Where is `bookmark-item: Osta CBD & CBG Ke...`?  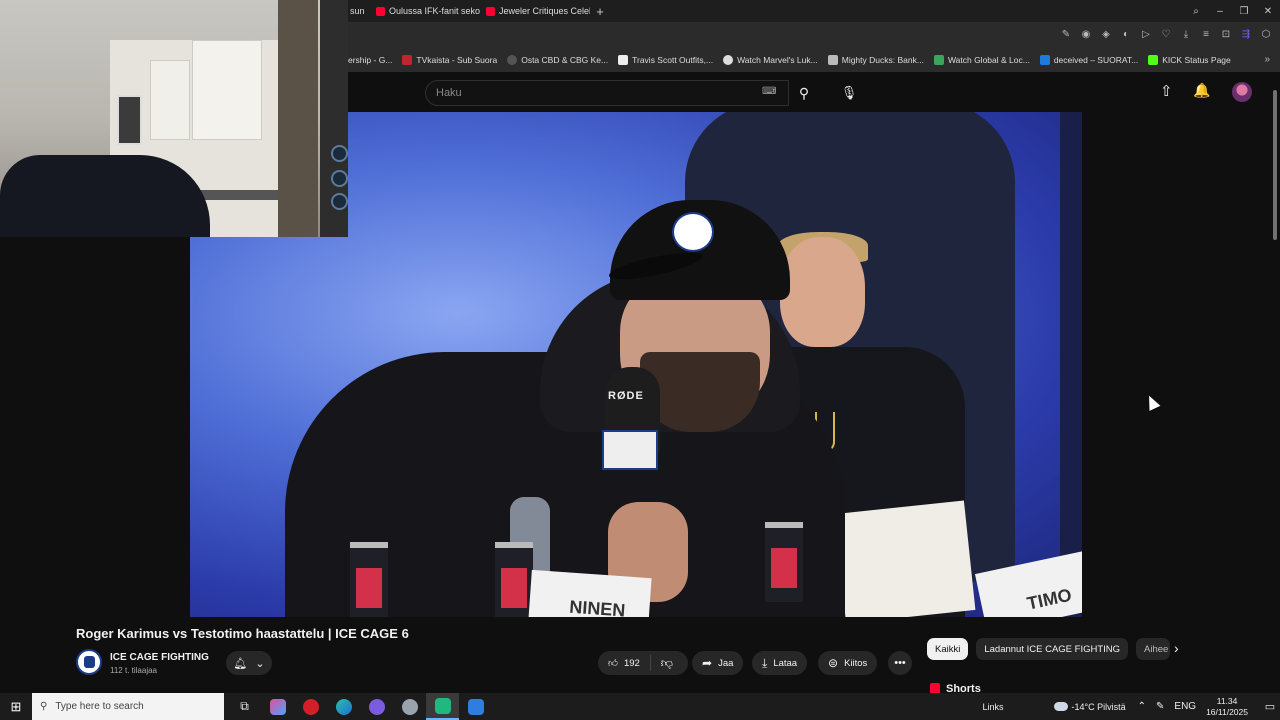 bookmark-item: Osta CBD & CBG Ke... is located at coordinates (557, 60).